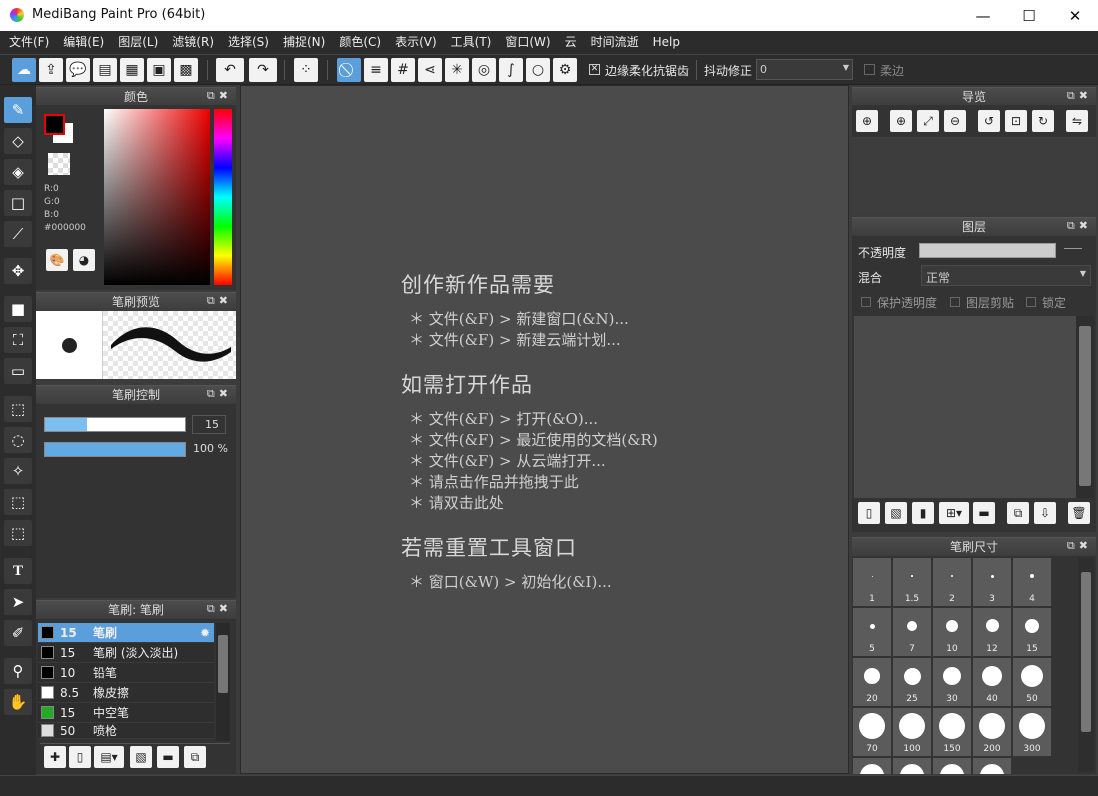 This screenshot has height=796, width=1098. What do you see at coordinates (18, 602) in the screenshot?
I see `operation-tool-icon: ➤` at bounding box center [18, 602].